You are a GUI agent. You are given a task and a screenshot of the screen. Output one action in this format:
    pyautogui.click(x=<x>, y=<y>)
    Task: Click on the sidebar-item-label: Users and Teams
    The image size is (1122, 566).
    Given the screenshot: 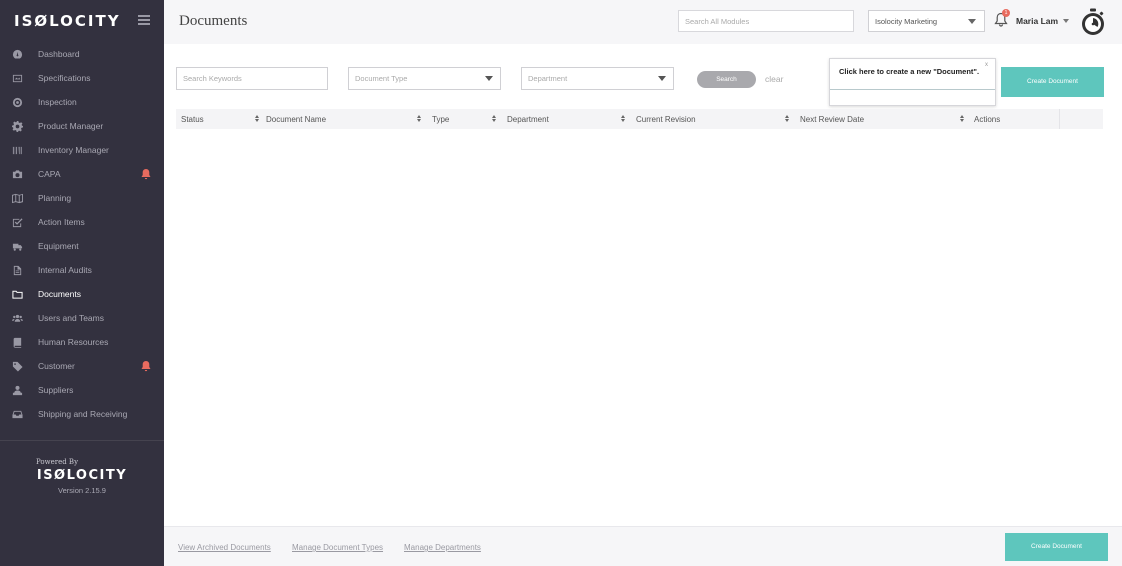 What is the action you would take?
    pyautogui.click(x=71, y=318)
    